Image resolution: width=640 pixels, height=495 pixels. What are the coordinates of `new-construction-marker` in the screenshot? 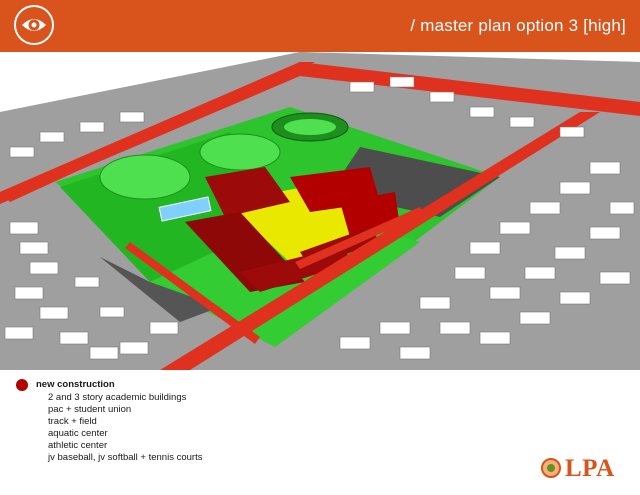 It's located at (22, 385).